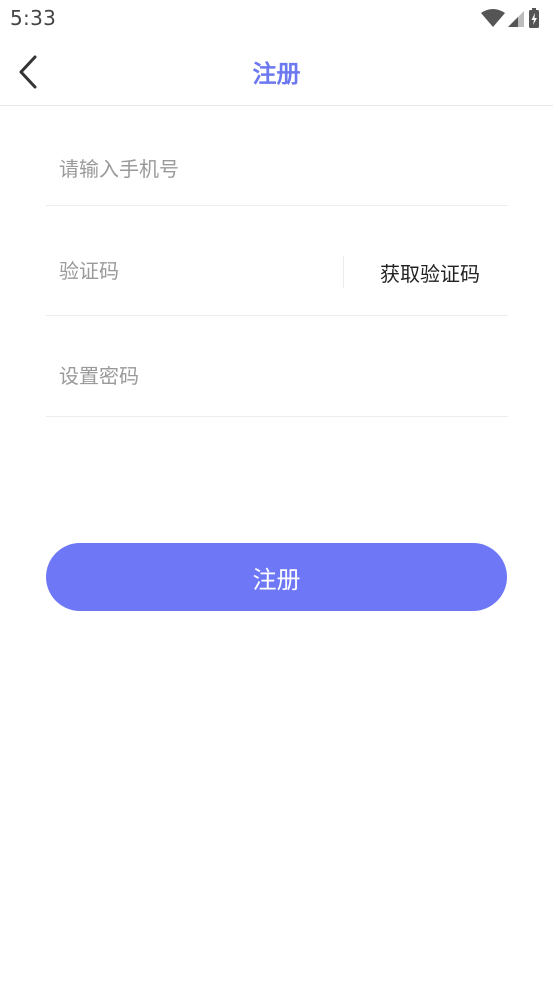 This screenshot has width=553, height=984. Describe the element at coordinates (194, 169) in the screenshot. I see `phone-input` at that location.